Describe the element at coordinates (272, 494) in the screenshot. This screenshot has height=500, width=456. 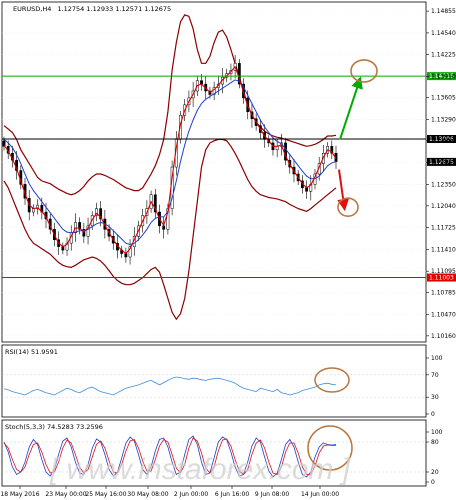
I see `time-tick-label: 9 Jun 08:00` at that location.